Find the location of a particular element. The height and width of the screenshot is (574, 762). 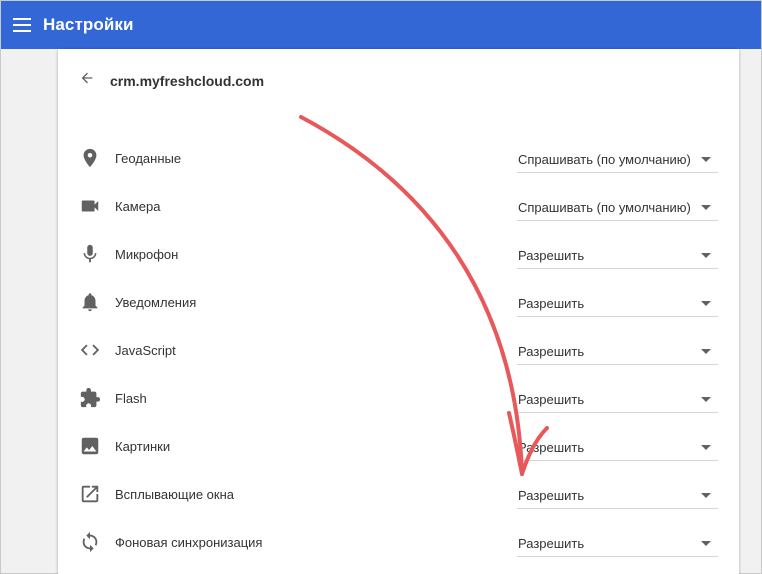

permission-select-notifications: Разрешить is located at coordinates (617, 302).